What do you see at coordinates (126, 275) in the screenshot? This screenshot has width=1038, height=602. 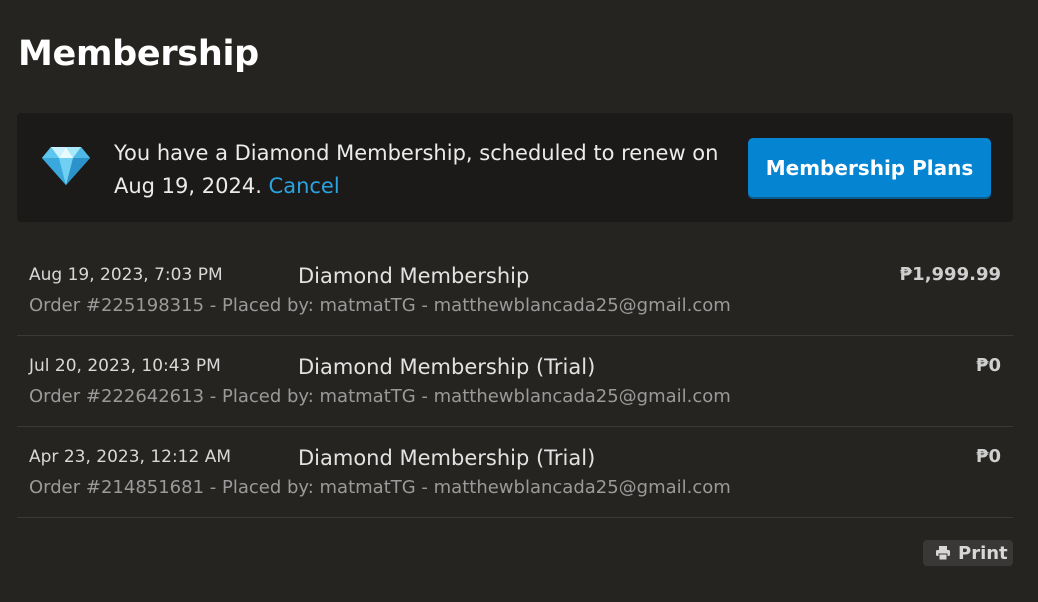 I see `order-date: Aug 19, 2023, 7:03 PM` at bounding box center [126, 275].